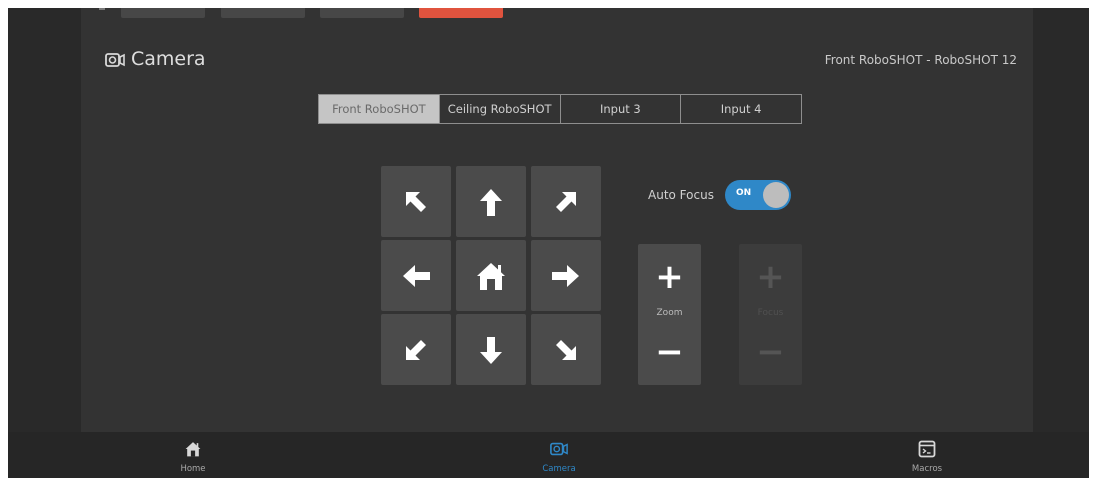  I want to click on pan-up-right-button, so click(566, 201).